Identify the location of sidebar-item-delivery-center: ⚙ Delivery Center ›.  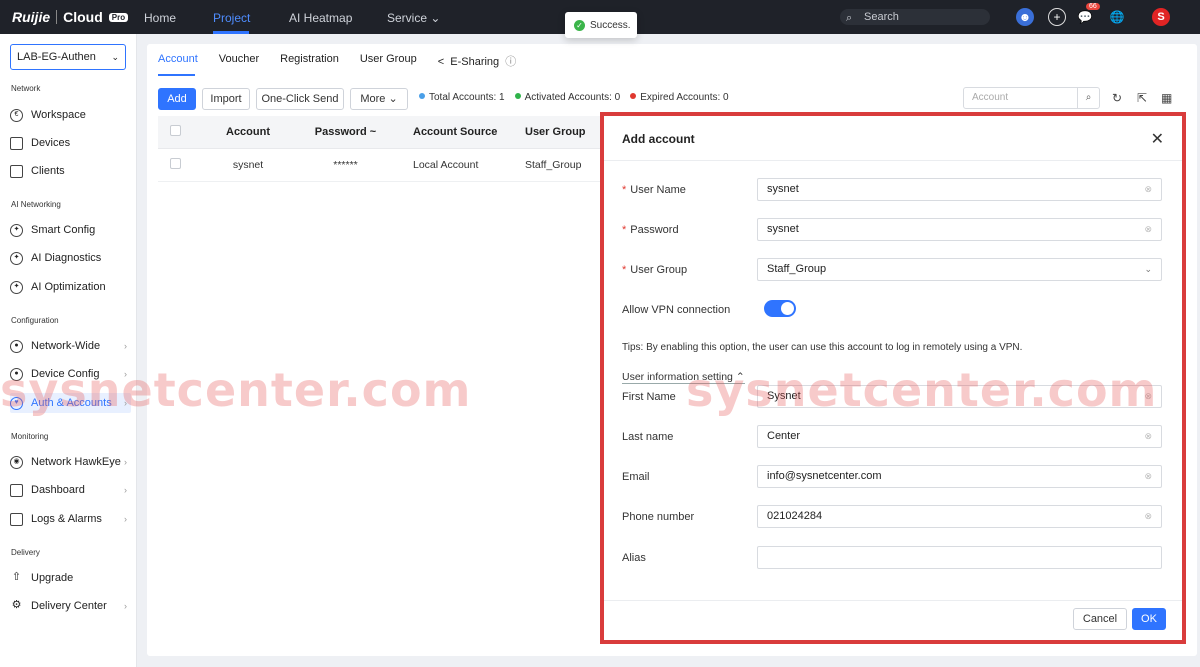
(70, 606).